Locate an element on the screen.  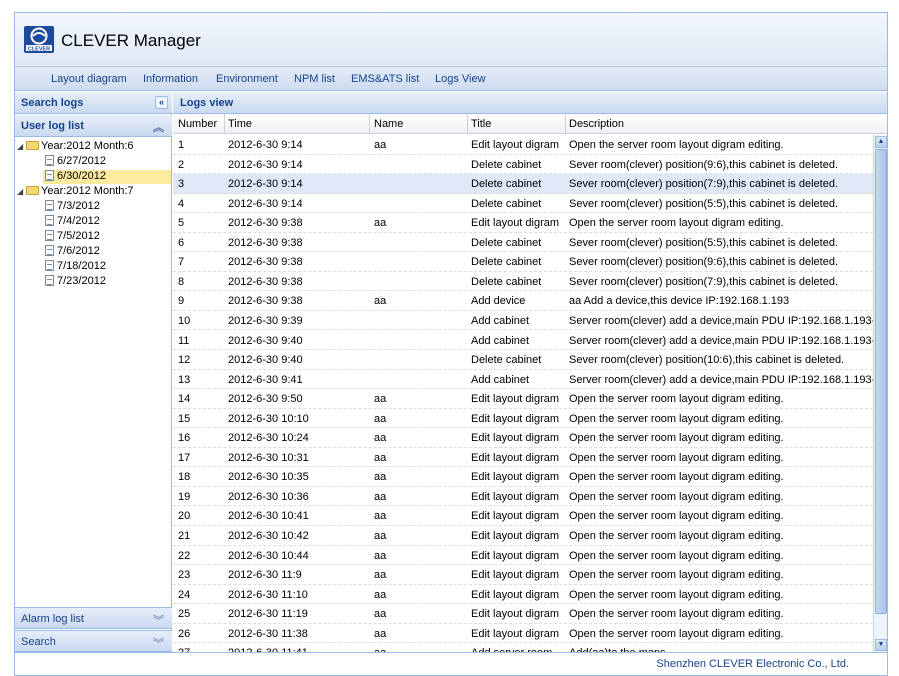
logs-table-header: Number Time Name Title Description is located at coordinates (530, 124).